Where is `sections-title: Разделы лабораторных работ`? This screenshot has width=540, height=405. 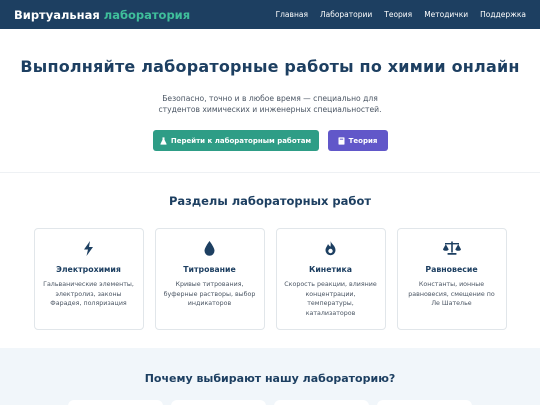
sections-title: Разделы лабораторных работ is located at coordinates (270, 201).